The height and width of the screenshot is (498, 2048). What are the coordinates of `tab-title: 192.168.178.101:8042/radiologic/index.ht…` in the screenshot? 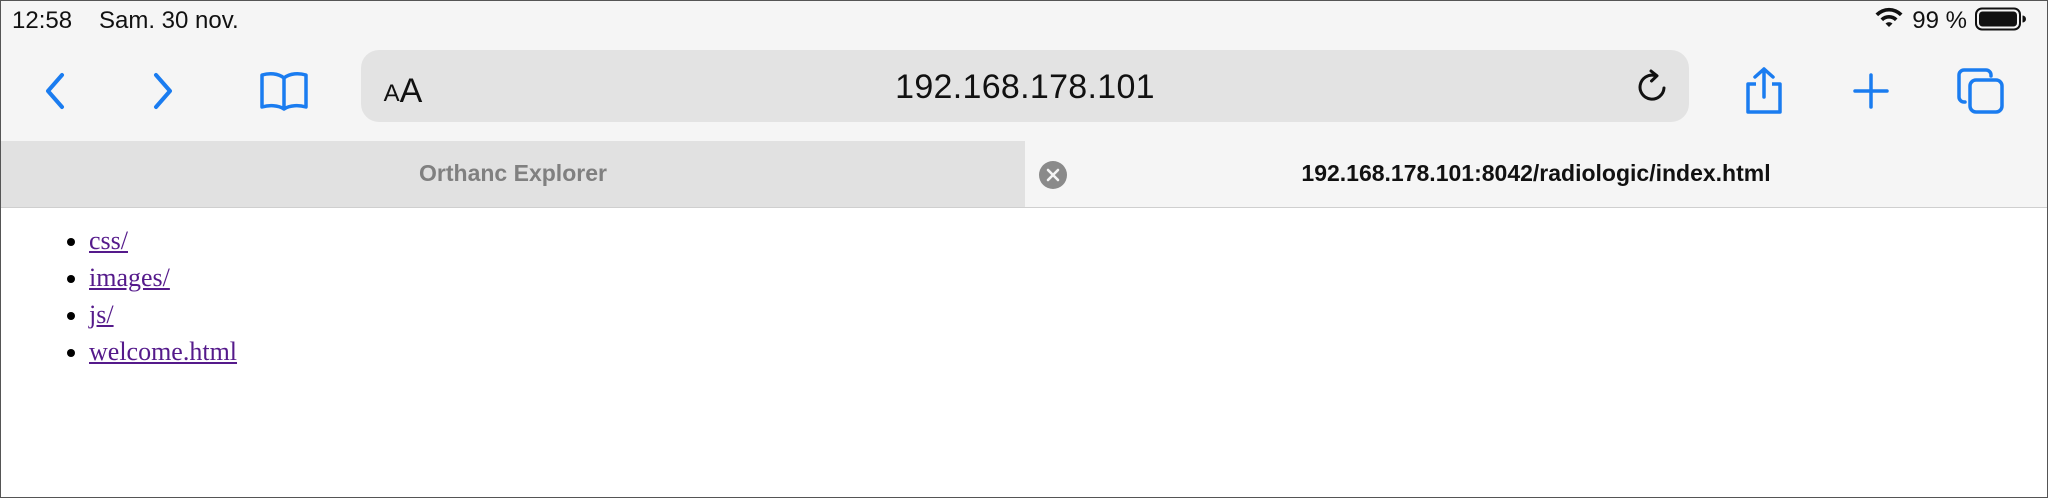 It's located at (1536, 173).